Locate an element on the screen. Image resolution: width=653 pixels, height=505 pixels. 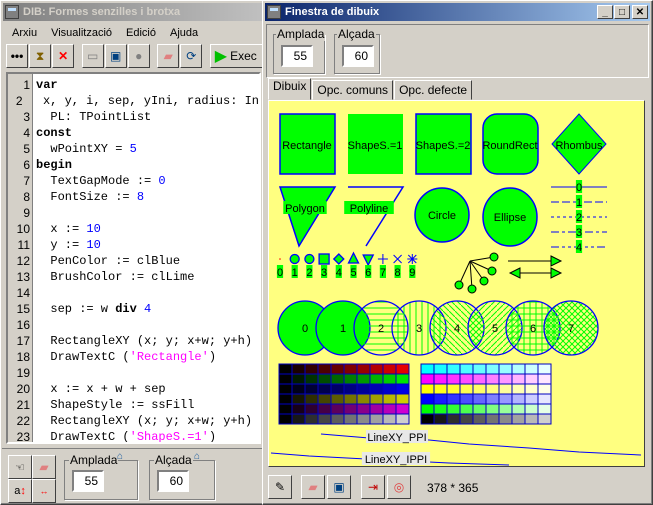
close-icon: ✕ is located at coordinates (640, 12).